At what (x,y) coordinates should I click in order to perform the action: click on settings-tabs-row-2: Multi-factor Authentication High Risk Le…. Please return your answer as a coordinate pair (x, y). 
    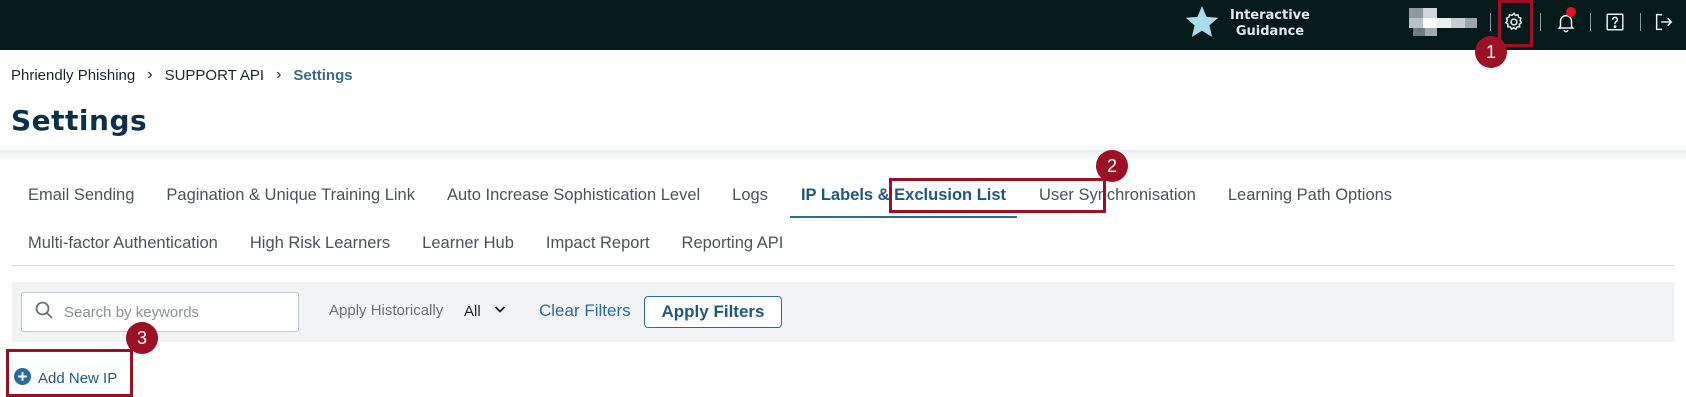
    Looking at the image, I should click on (405, 243).